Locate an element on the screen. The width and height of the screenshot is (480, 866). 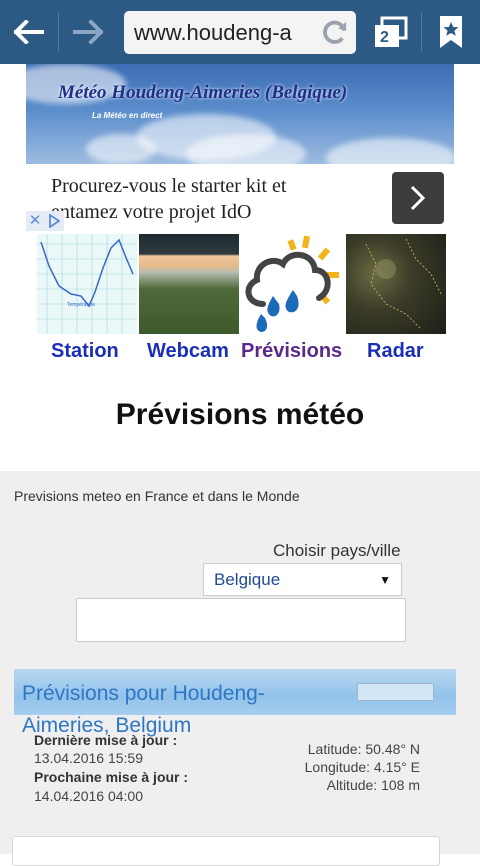
bookmark-star-icon is located at coordinates (451, 32).